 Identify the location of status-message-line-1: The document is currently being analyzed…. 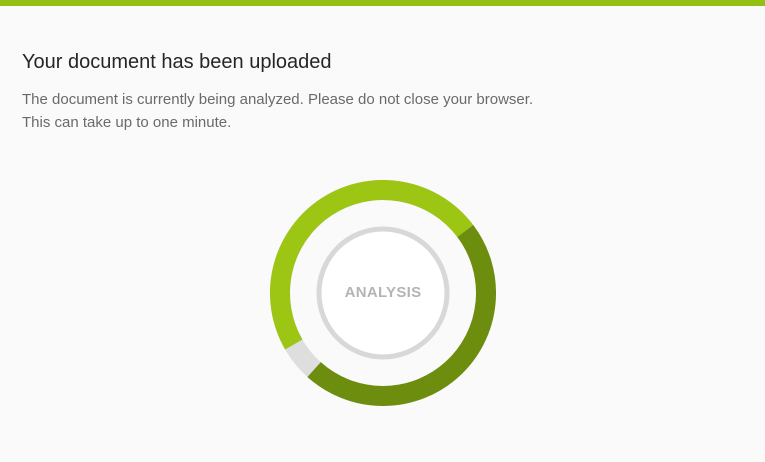
(278, 99).